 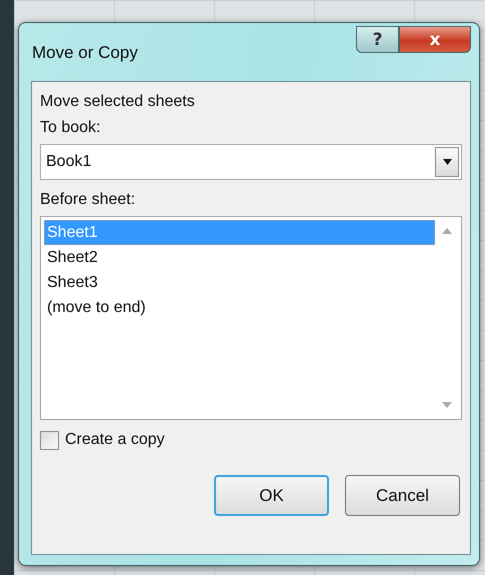 I want to click on list-item: Sheet3, so click(x=239, y=282).